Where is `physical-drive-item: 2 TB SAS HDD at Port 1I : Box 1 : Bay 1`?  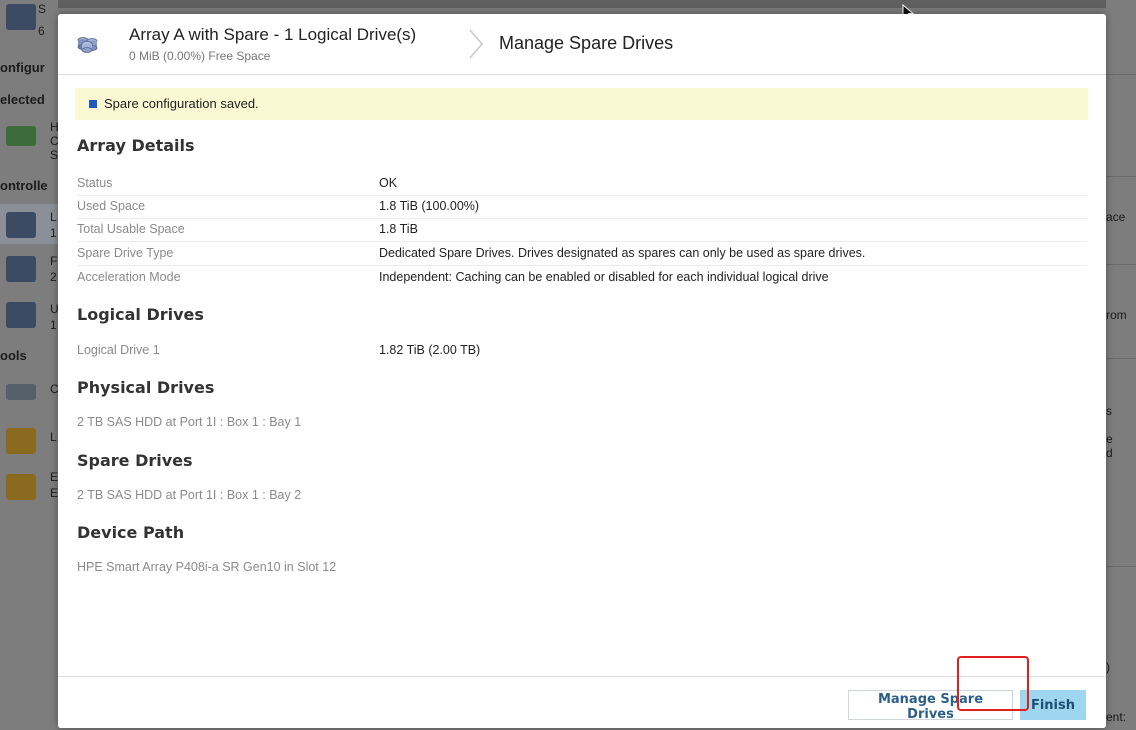
physical-drive-item: 2 TB SAS HDD at Port 1I : Box 1 : Bay 1 is located at coordinates (189, 422).